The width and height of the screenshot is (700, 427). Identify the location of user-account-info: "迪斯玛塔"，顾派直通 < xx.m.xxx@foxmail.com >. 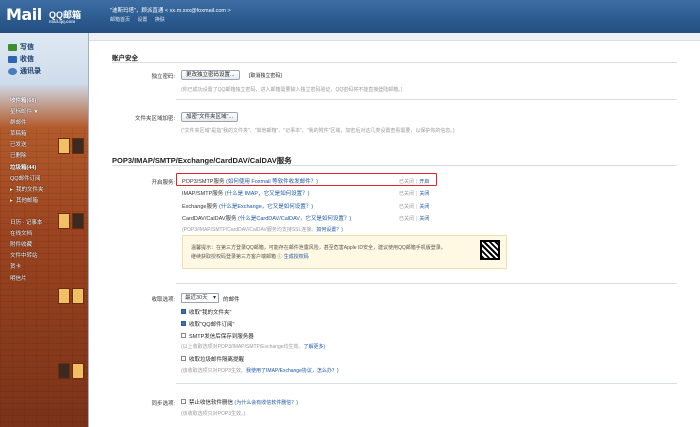
(170, 11).